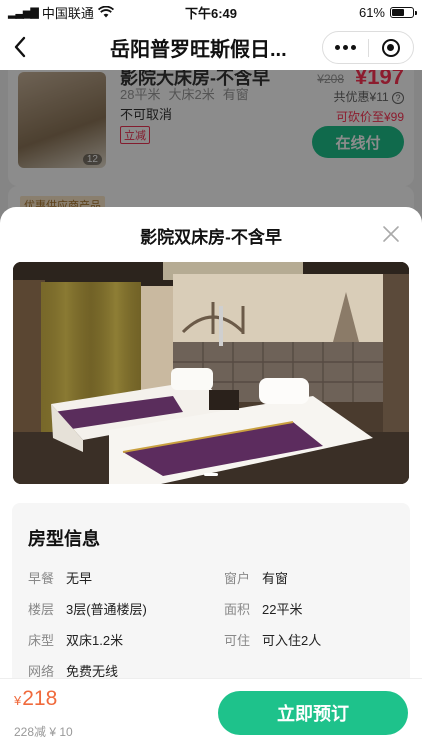 This screenshot has height=750, width=422. What do you see at coordinates (64, 539) in the screenshot?
I see `room-info-title: 房型信息` at bounding box center [64, 539].